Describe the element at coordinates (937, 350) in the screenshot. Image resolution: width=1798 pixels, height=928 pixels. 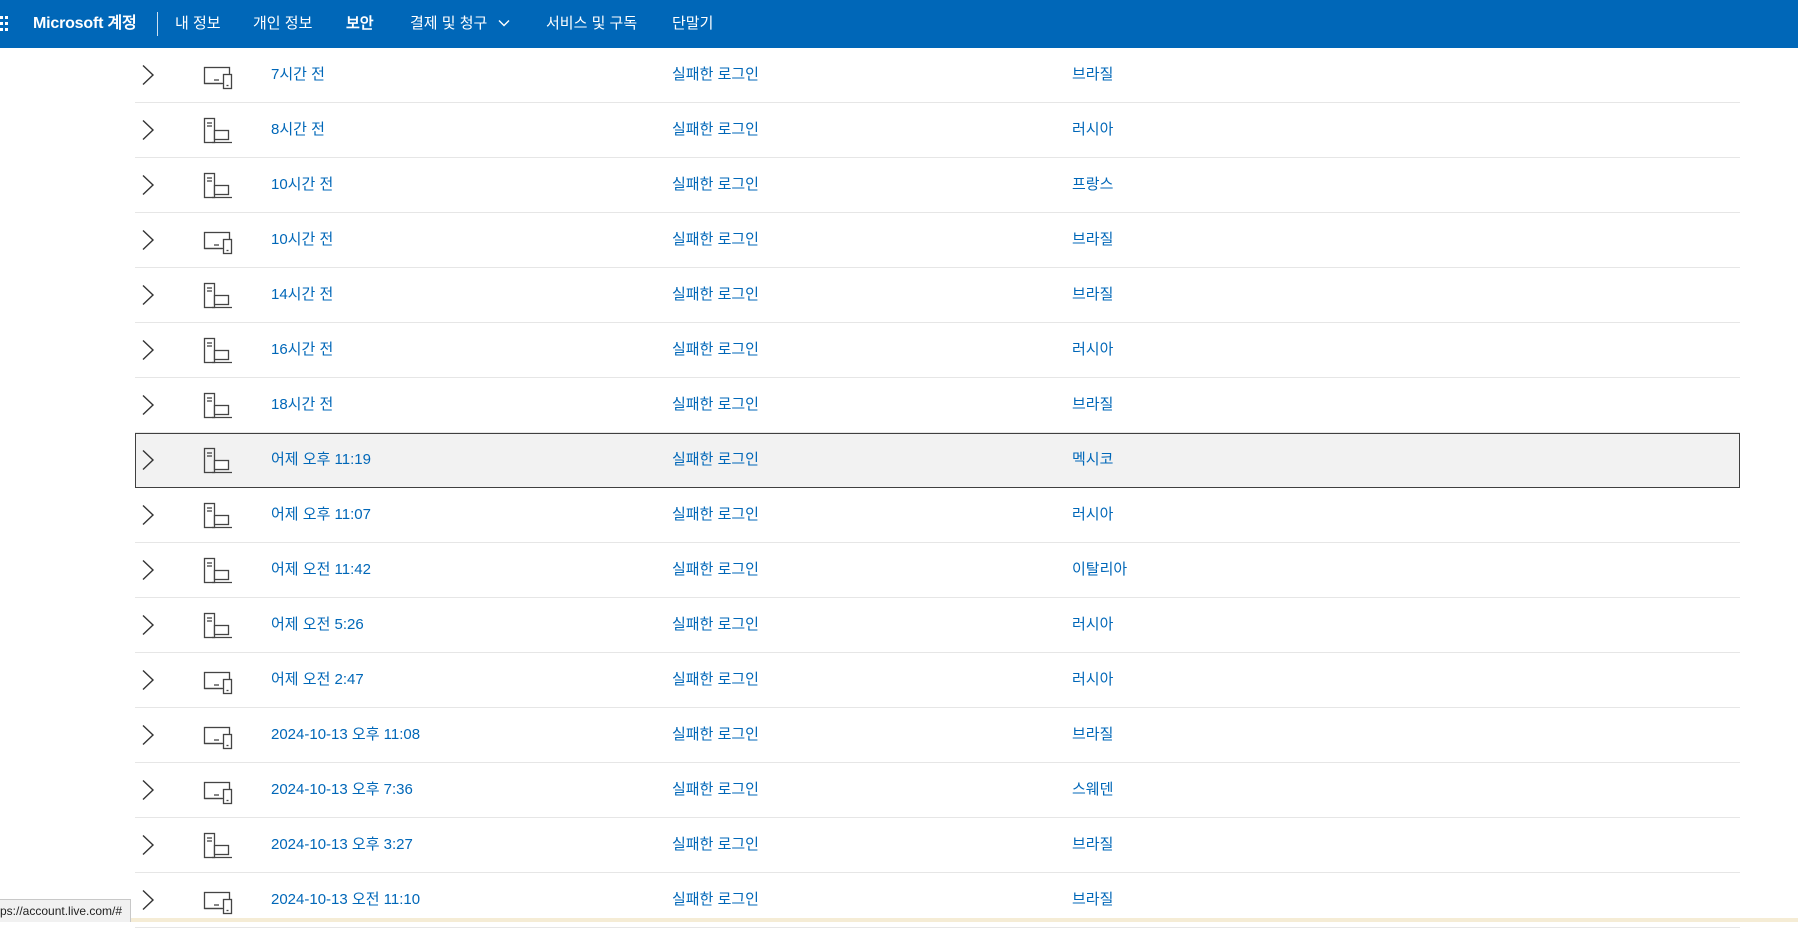
I see `activity-row: 16시간 전 실패한 로그인 러시아` at that location.